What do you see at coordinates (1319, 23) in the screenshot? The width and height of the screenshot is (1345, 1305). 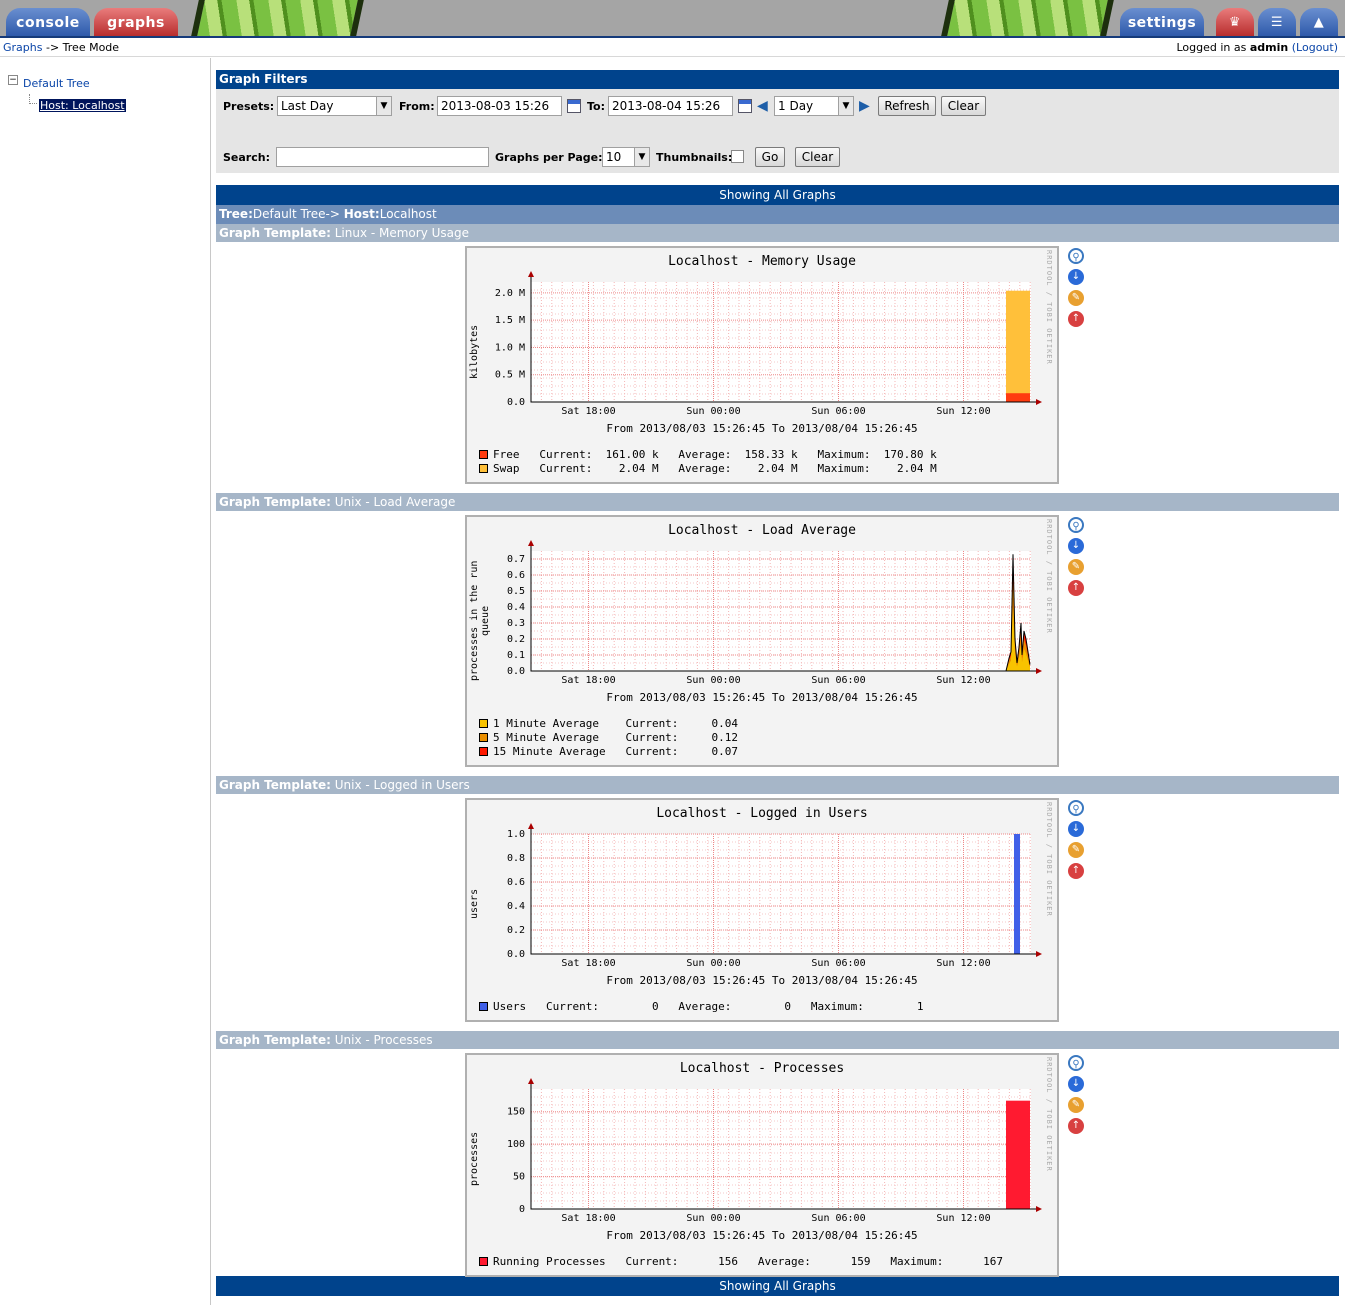 I see `preview-view-icon: ▲` at bounding box center [1319, 23].